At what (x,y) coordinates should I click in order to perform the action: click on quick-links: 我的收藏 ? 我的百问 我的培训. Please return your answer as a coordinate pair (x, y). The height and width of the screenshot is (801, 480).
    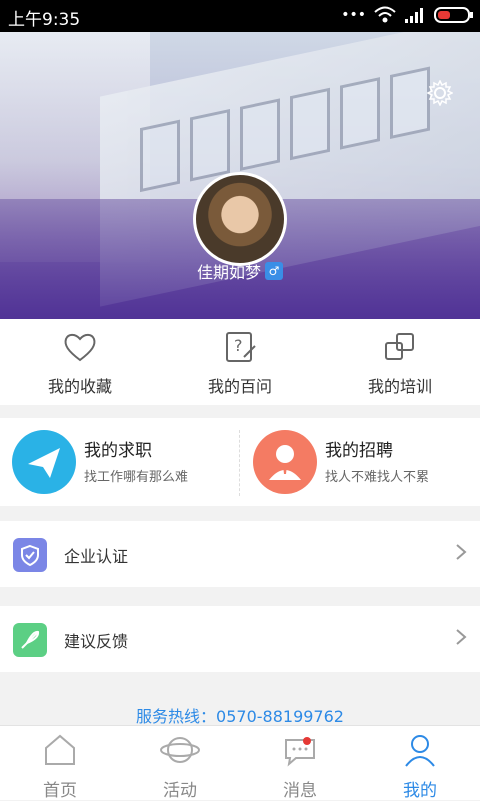
    Looking at the image, I should click on (240, 362).